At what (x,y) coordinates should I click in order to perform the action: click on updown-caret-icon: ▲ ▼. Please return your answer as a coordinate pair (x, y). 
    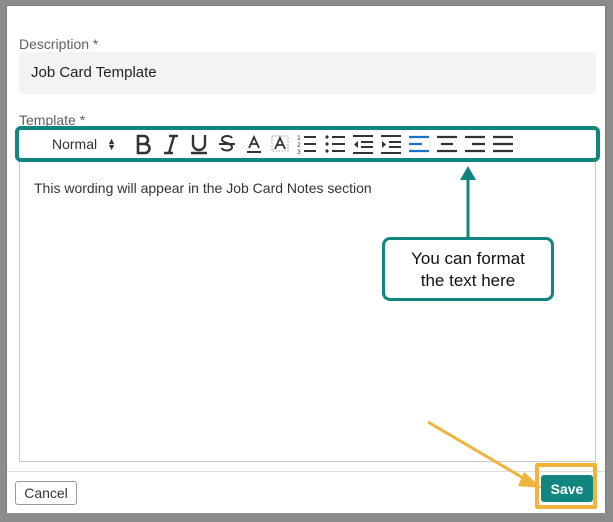
    Looking at the image, I should click on (112, 144).